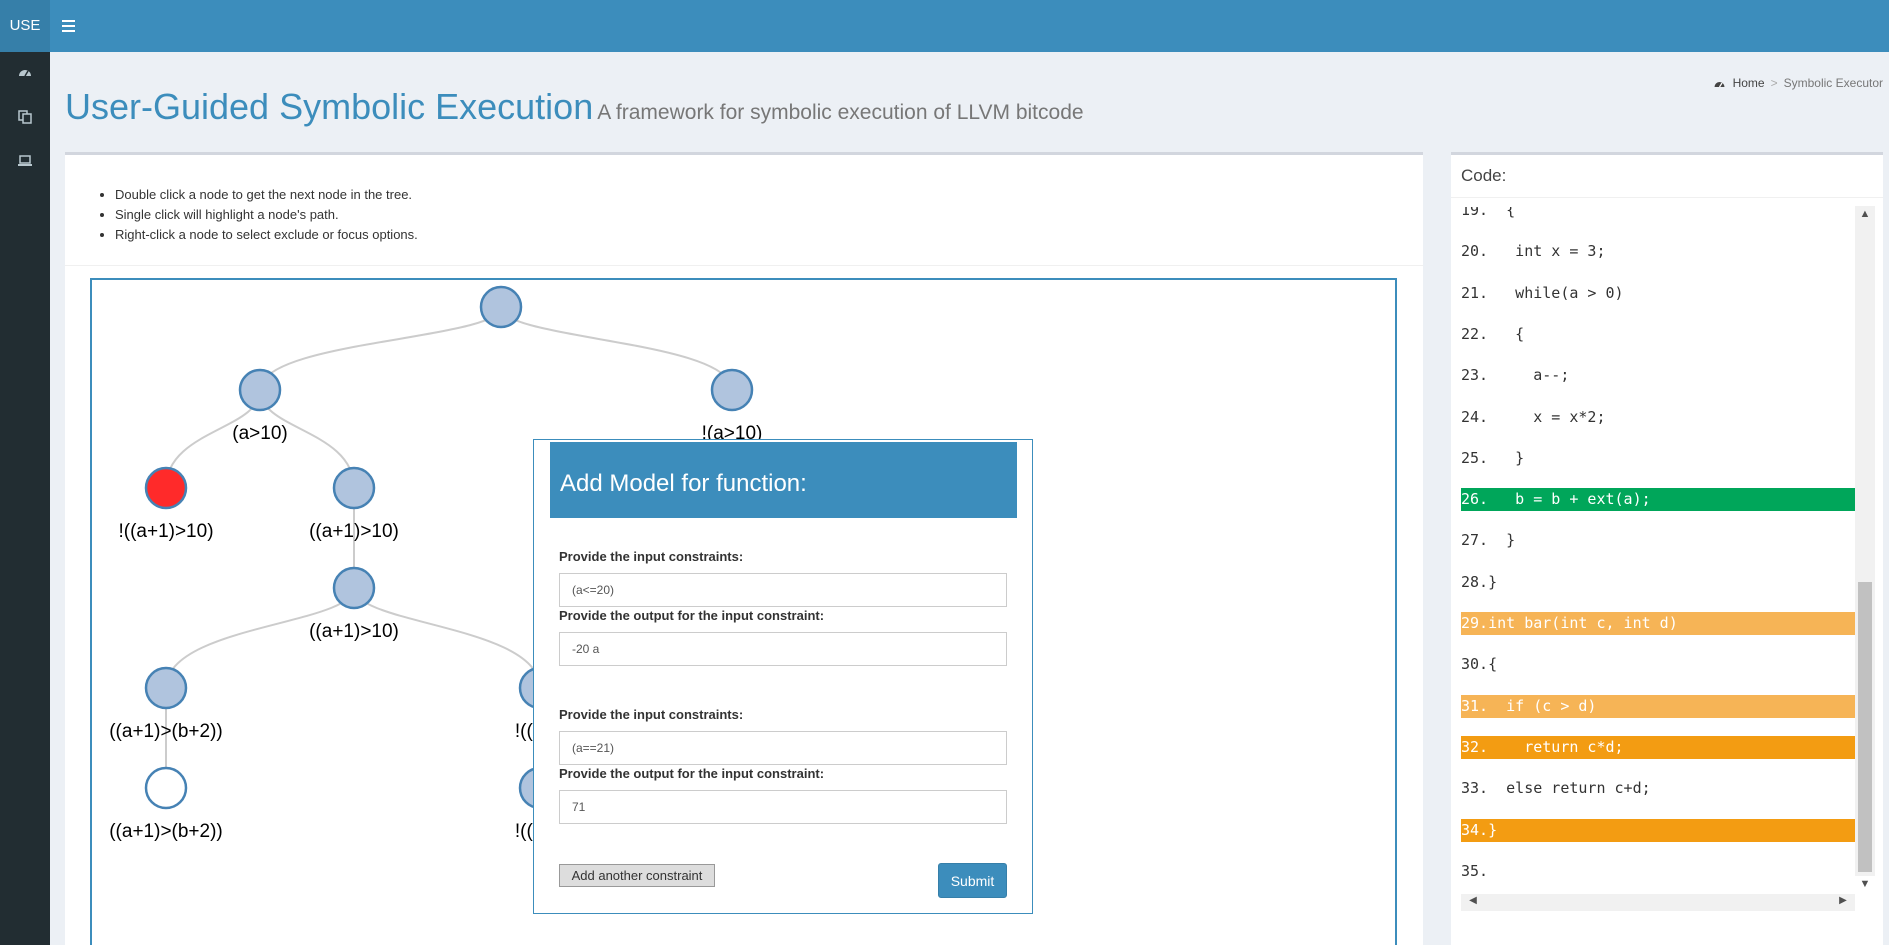 This screenshot has height=945, width=1889. Describe the element at coordinates (1658, 902) in the screenshot. I see `code-horizontal-scrollbar: ◀ ▶` at that location.